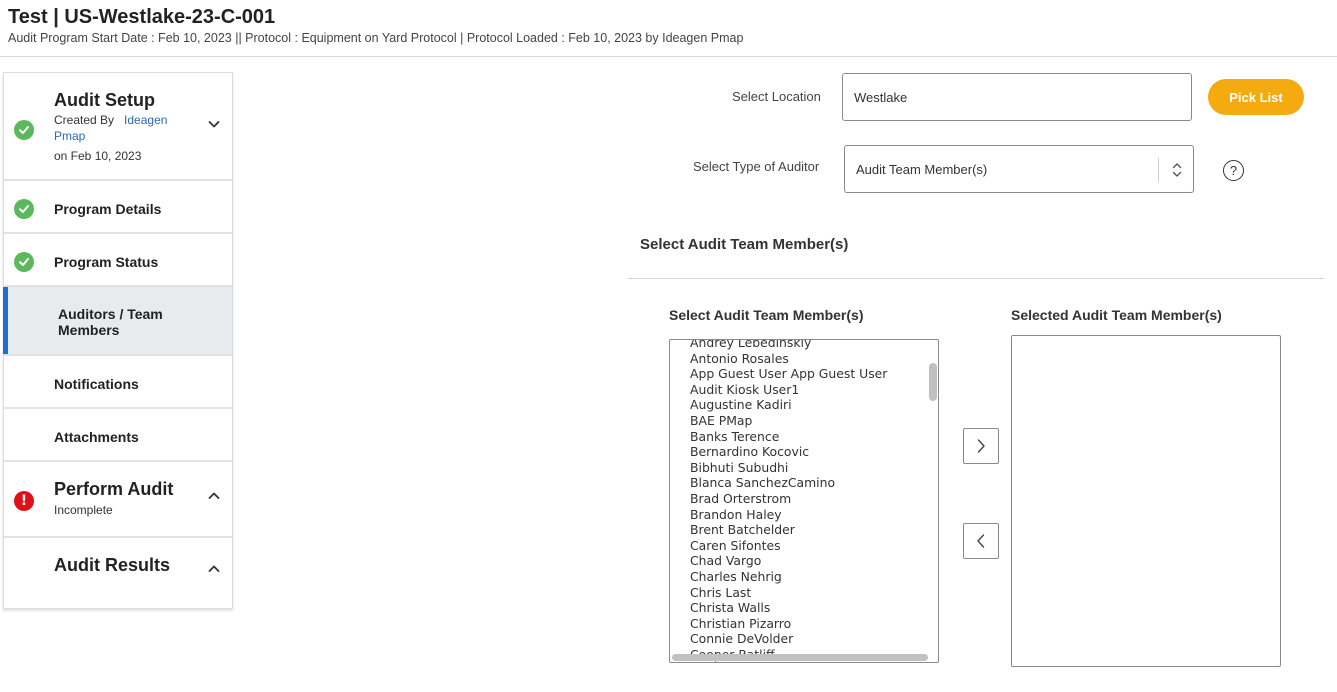 The image size is (1337, 692). Describe the element at coordinates (98, 156) in the screenshot. I see `created-on-date: on Feb 10, 2023` at that location.